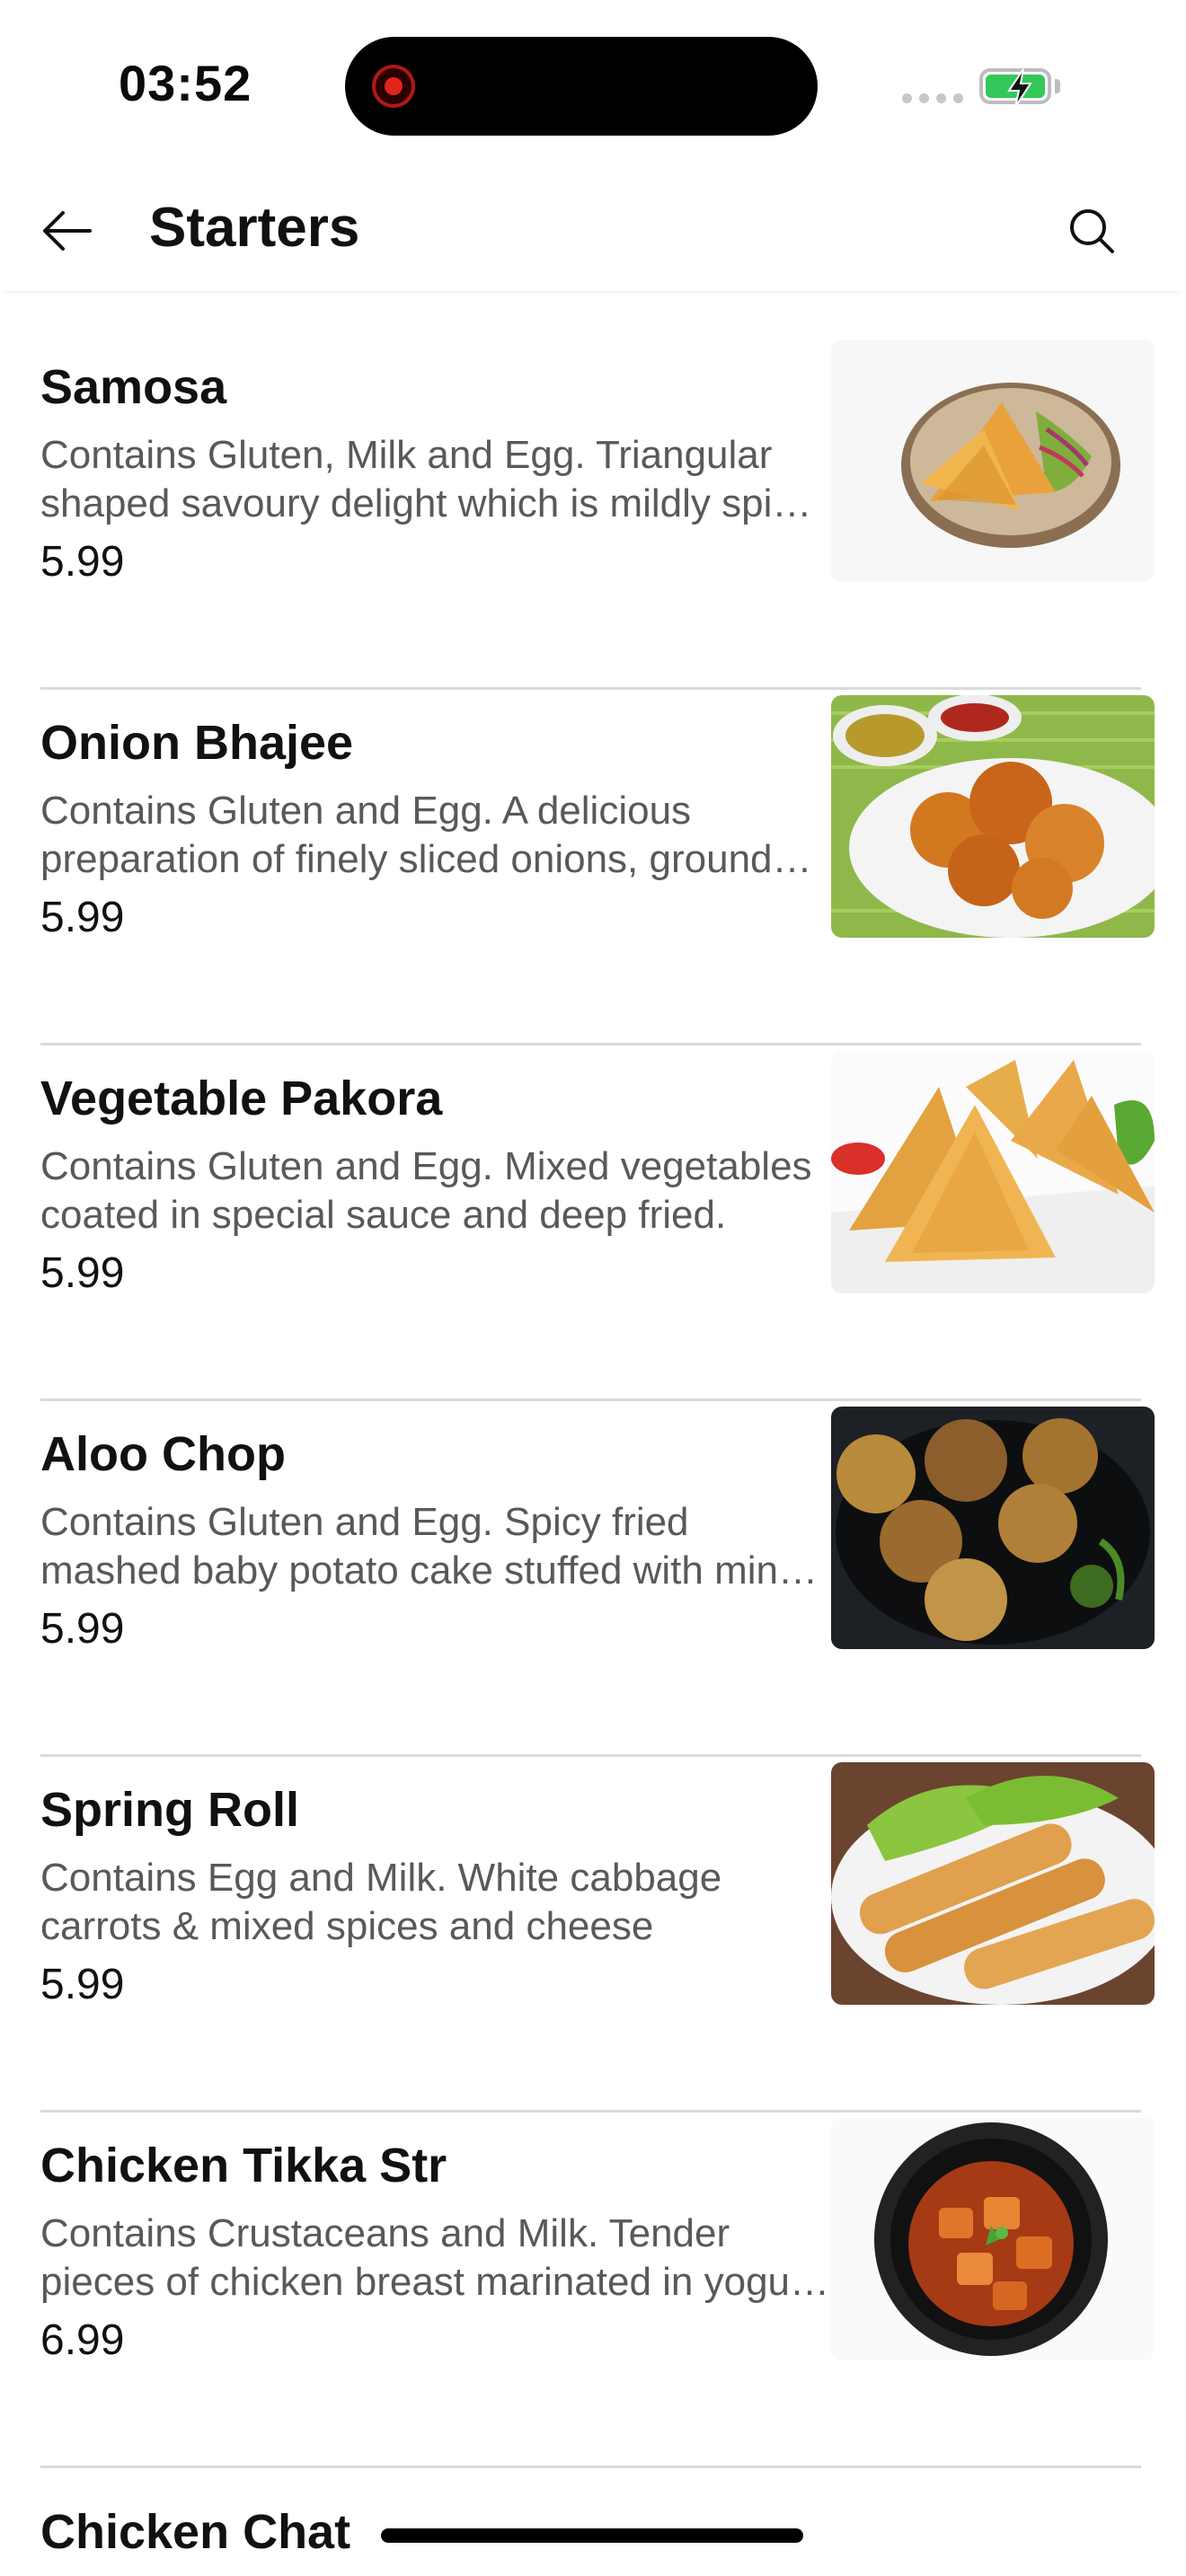  I want to click on item-name: Chicken Tikka Str, so click(243, 2165).